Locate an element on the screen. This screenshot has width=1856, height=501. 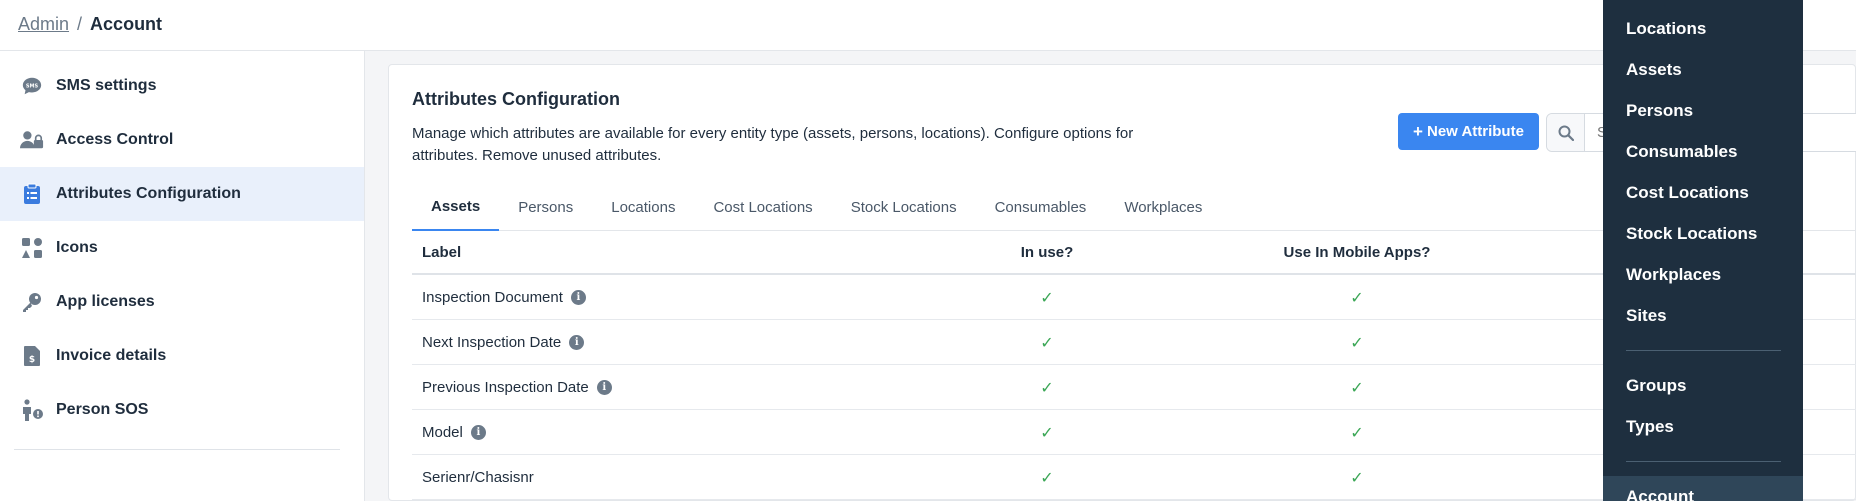
top-bar: Admin / Account is located at coordinates (928, 25).